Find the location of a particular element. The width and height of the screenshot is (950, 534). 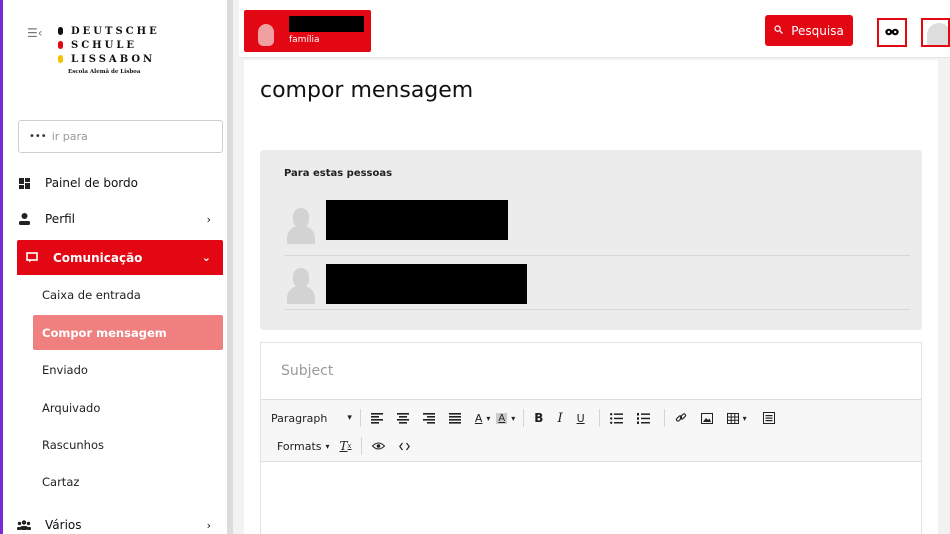

family-label: família is located at coordinates (304, 40).